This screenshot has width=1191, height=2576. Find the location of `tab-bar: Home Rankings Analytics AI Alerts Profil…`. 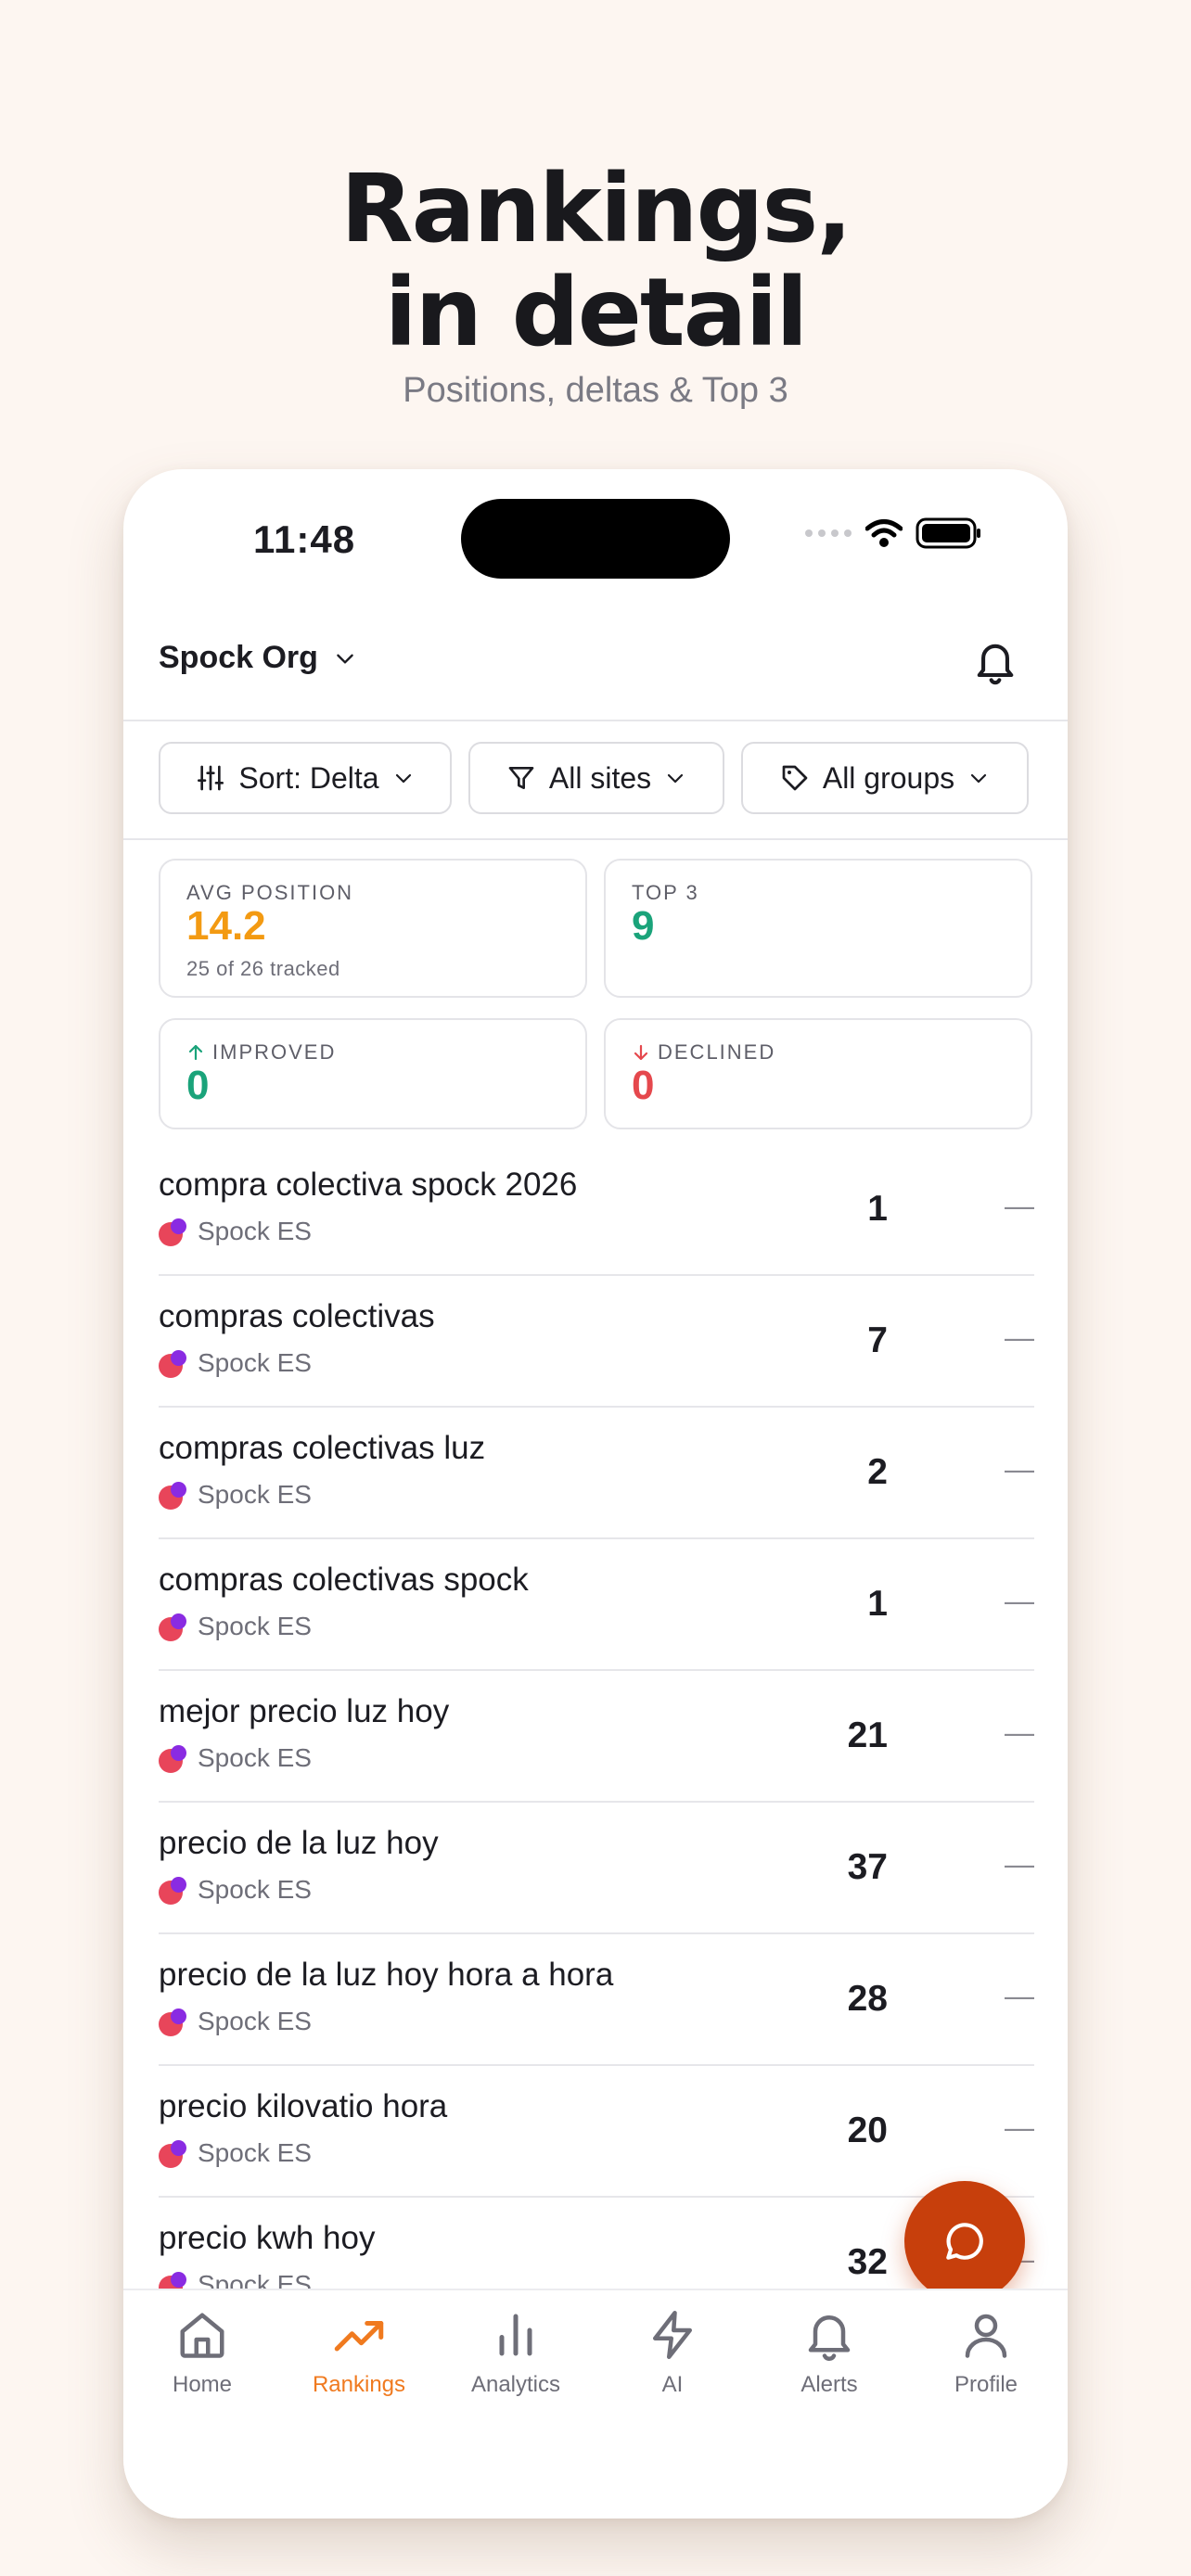

tab-bar: Home Rankings Analytics AI Alerts Profil… is located at coordinates (595, 2404).